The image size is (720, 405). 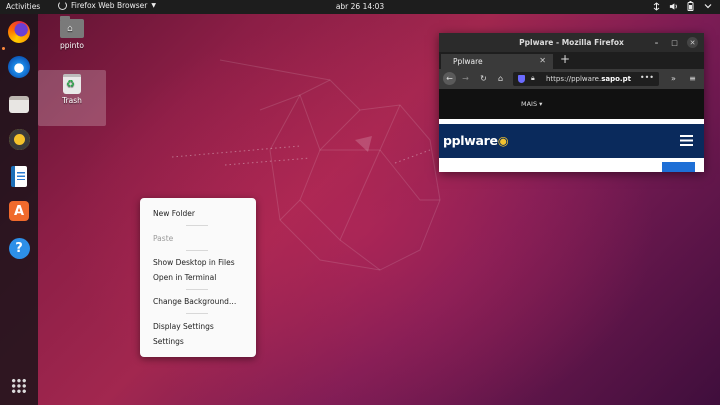 I want to click on desktop-icon-home: ⌂ ppinto, so click(x=72, y=36).